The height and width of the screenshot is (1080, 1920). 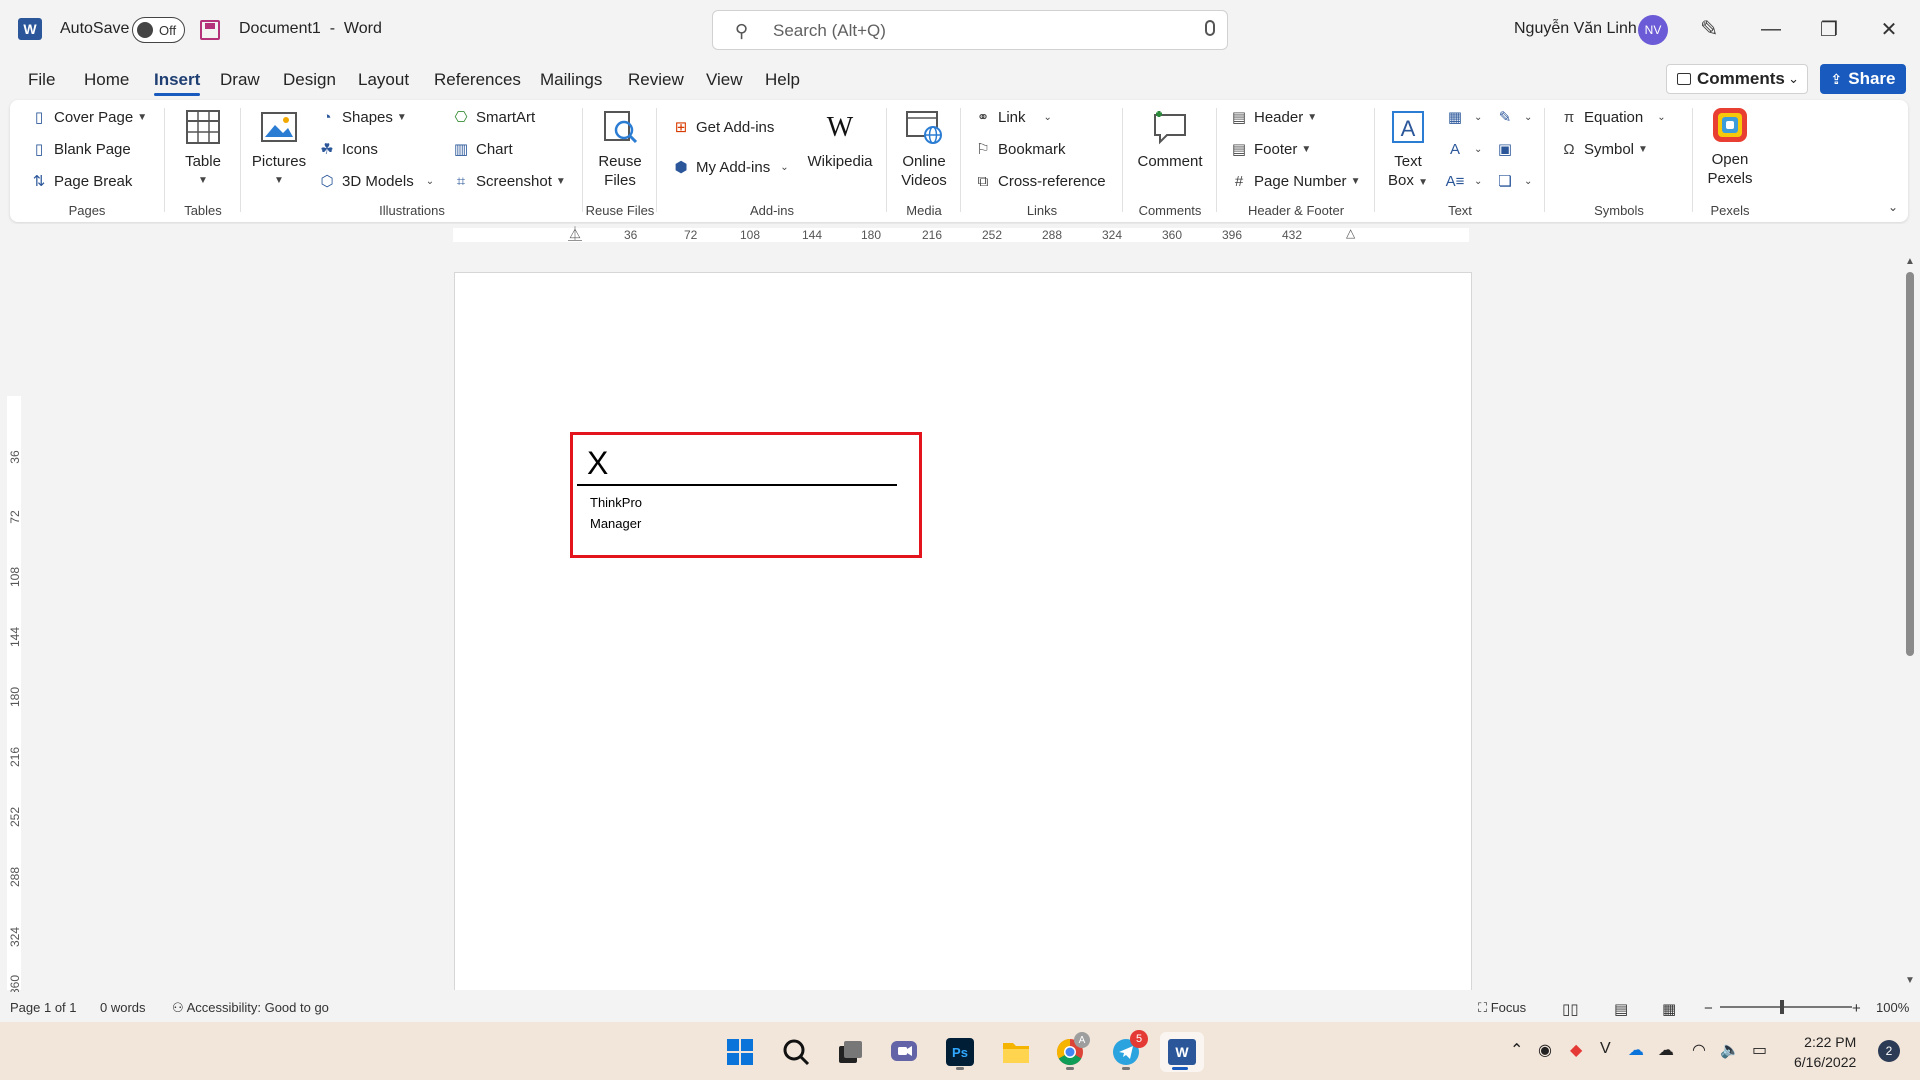 What do you see at coordinates (1863, 79) in the screenshot?
I see `share-button: ⇪ Share` at bounding box center [1863, 79].